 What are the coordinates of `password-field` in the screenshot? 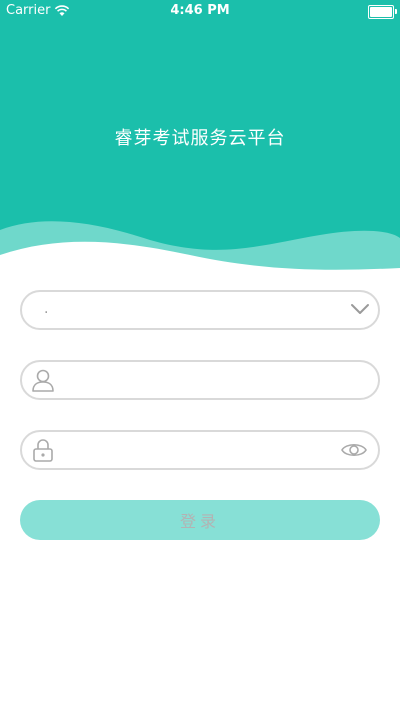 It's located at (200, 450).